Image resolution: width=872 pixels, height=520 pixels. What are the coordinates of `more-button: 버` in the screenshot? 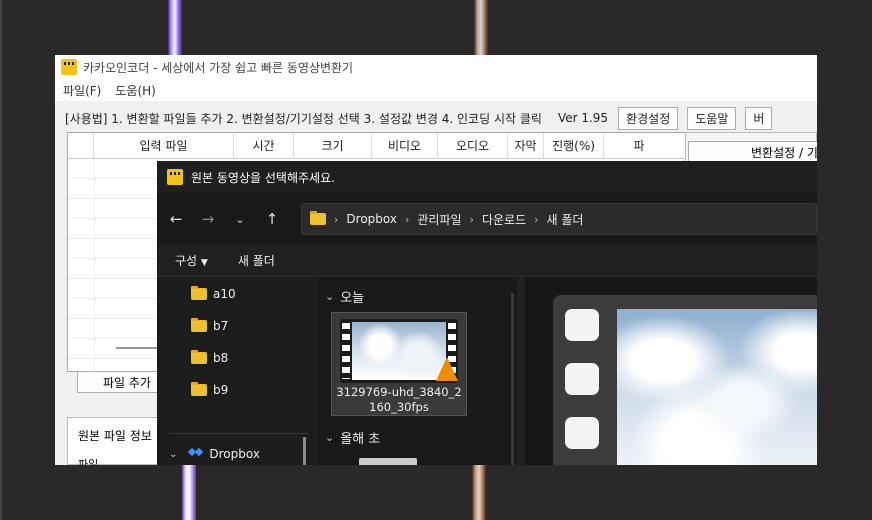 It's located at (759, 118).